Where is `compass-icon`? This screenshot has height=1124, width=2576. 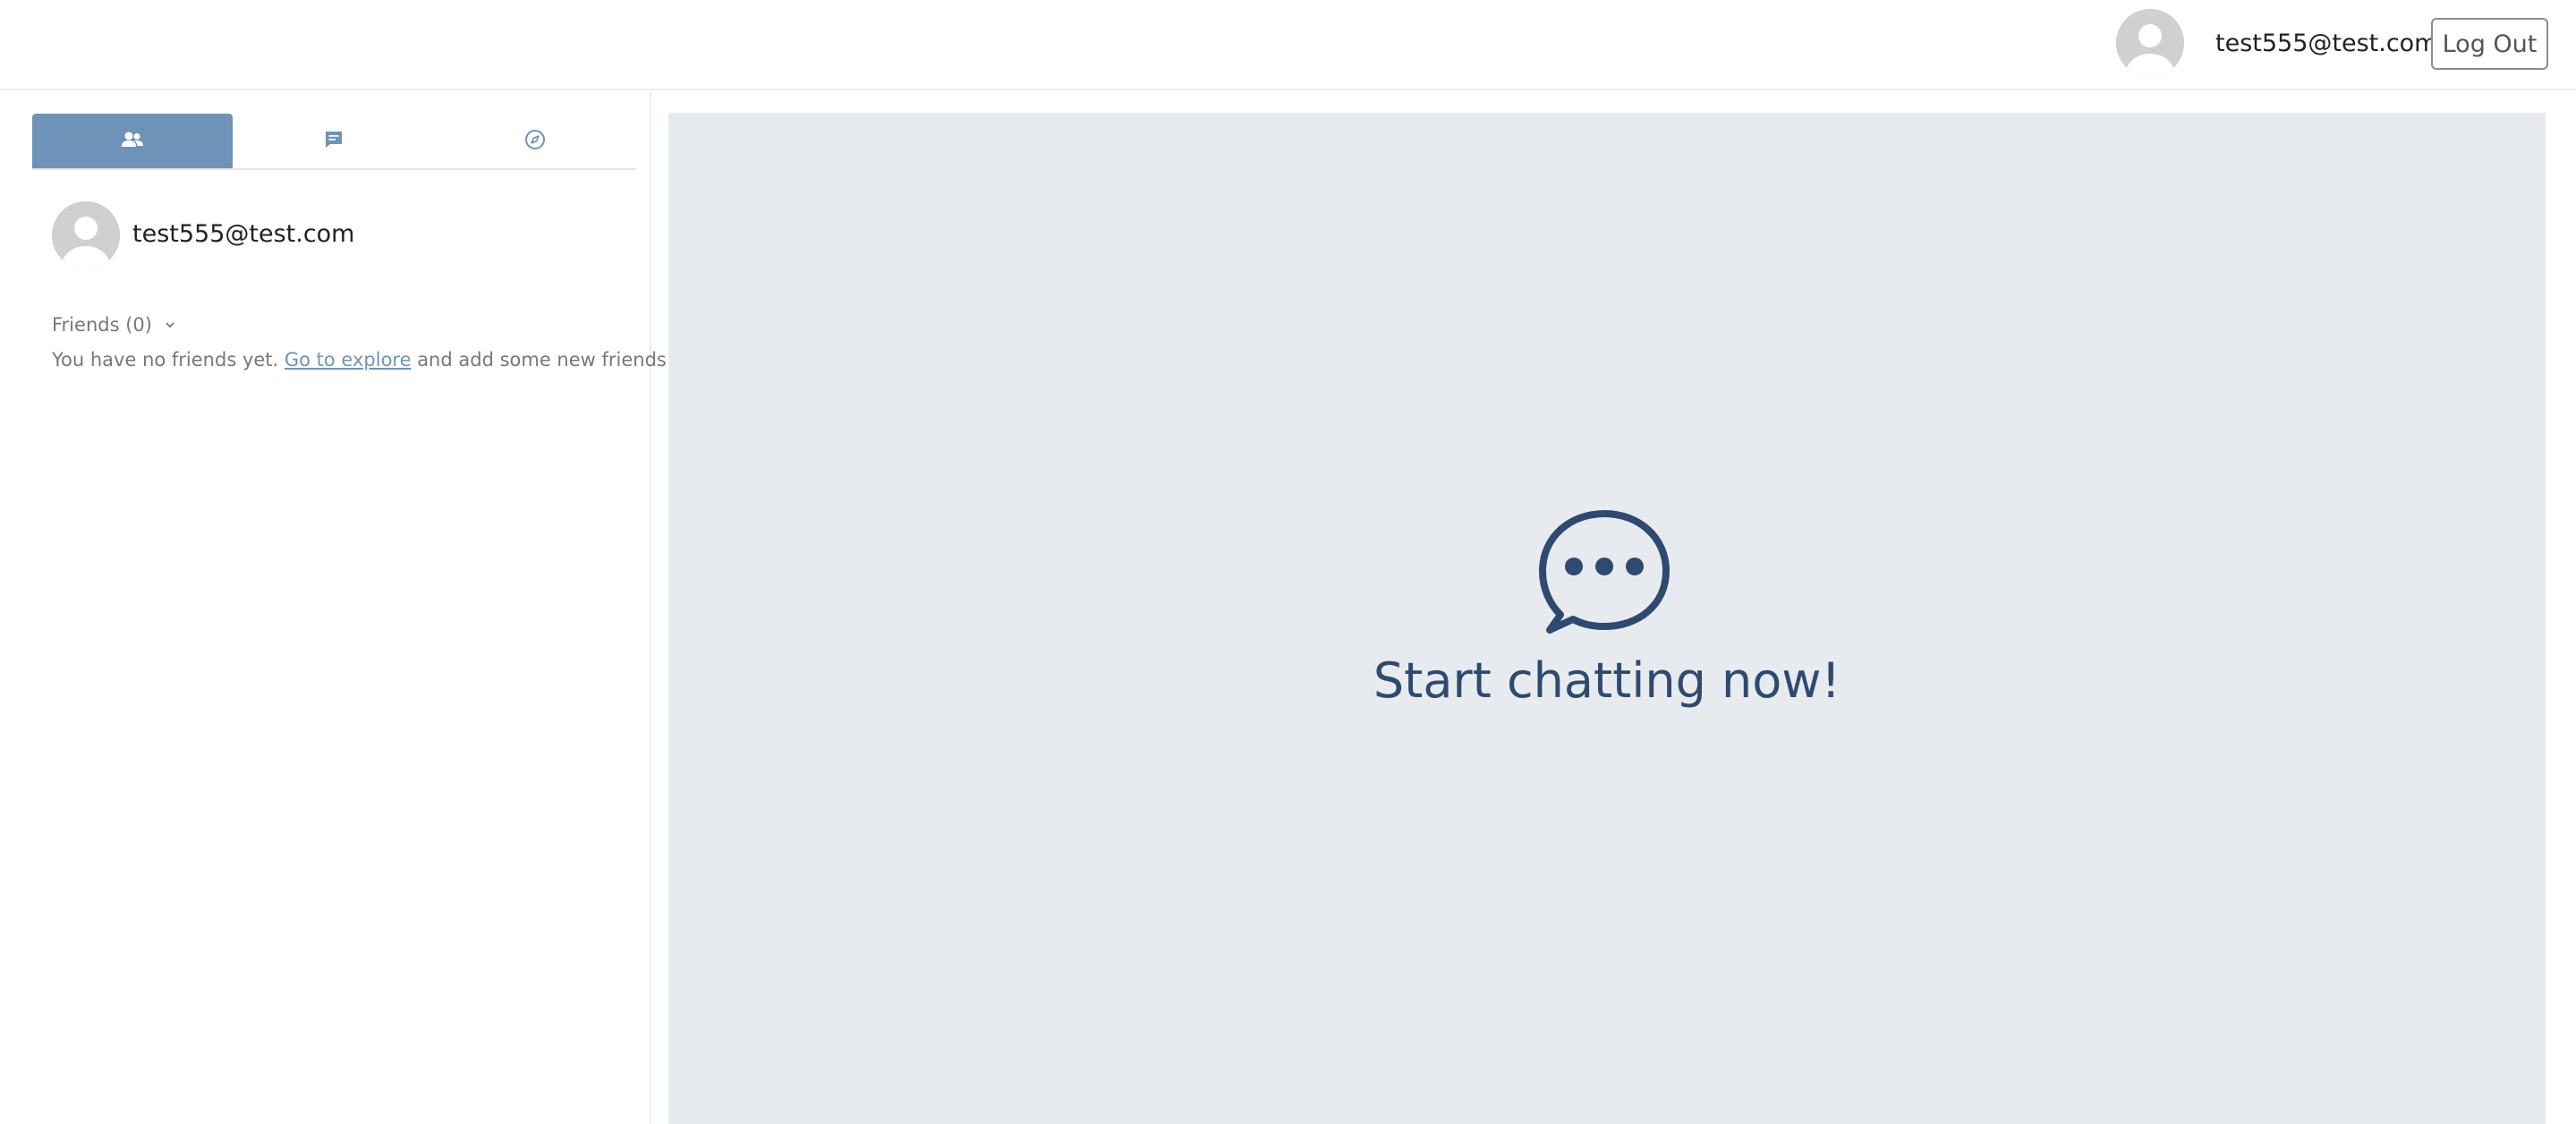 compass-icon is located at coordinates (535, 141).